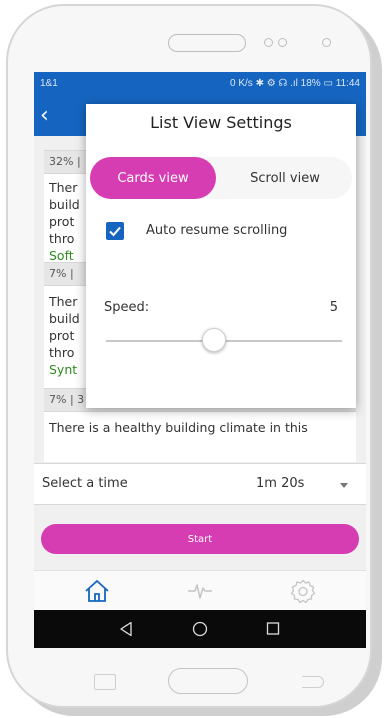  I want to click on time-select-value: 1m 20s, so click(280, 483).